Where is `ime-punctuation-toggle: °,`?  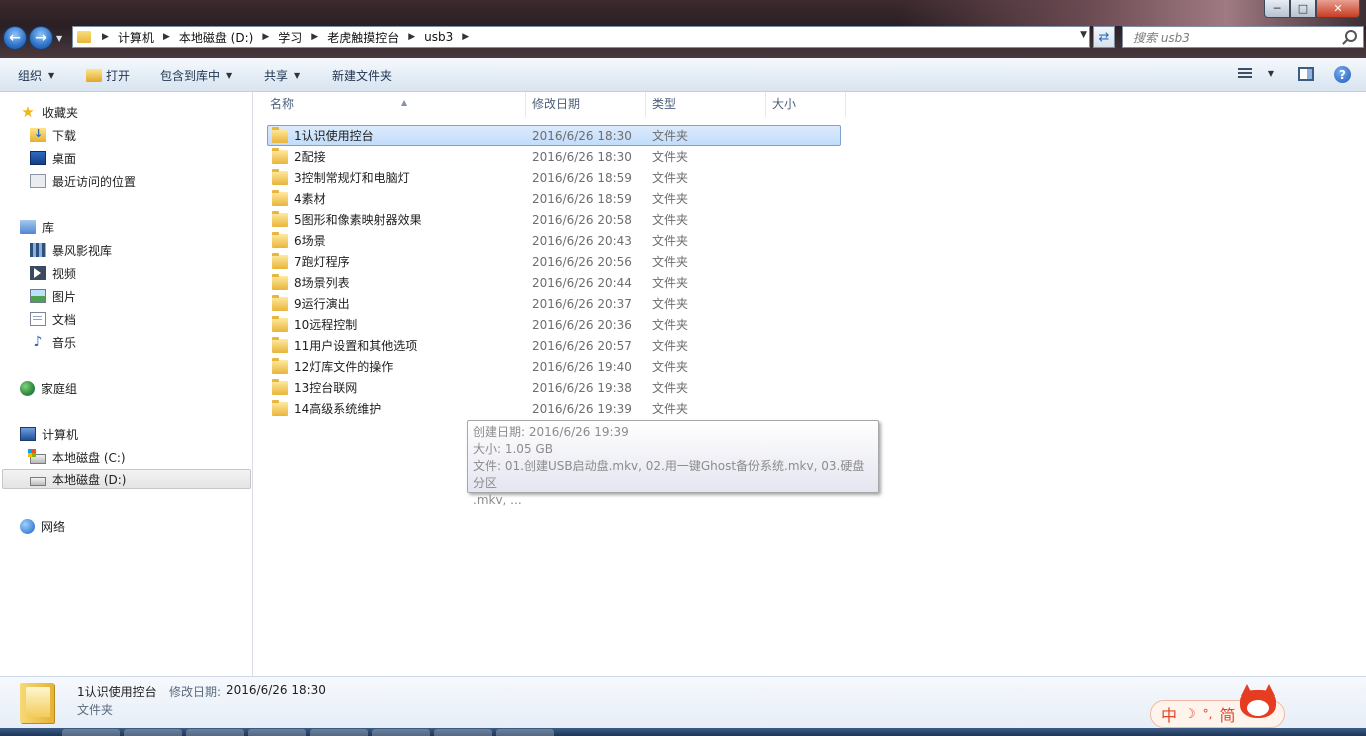 ime-punctuation-toggle: °, is located at coordinates (1208, 714).